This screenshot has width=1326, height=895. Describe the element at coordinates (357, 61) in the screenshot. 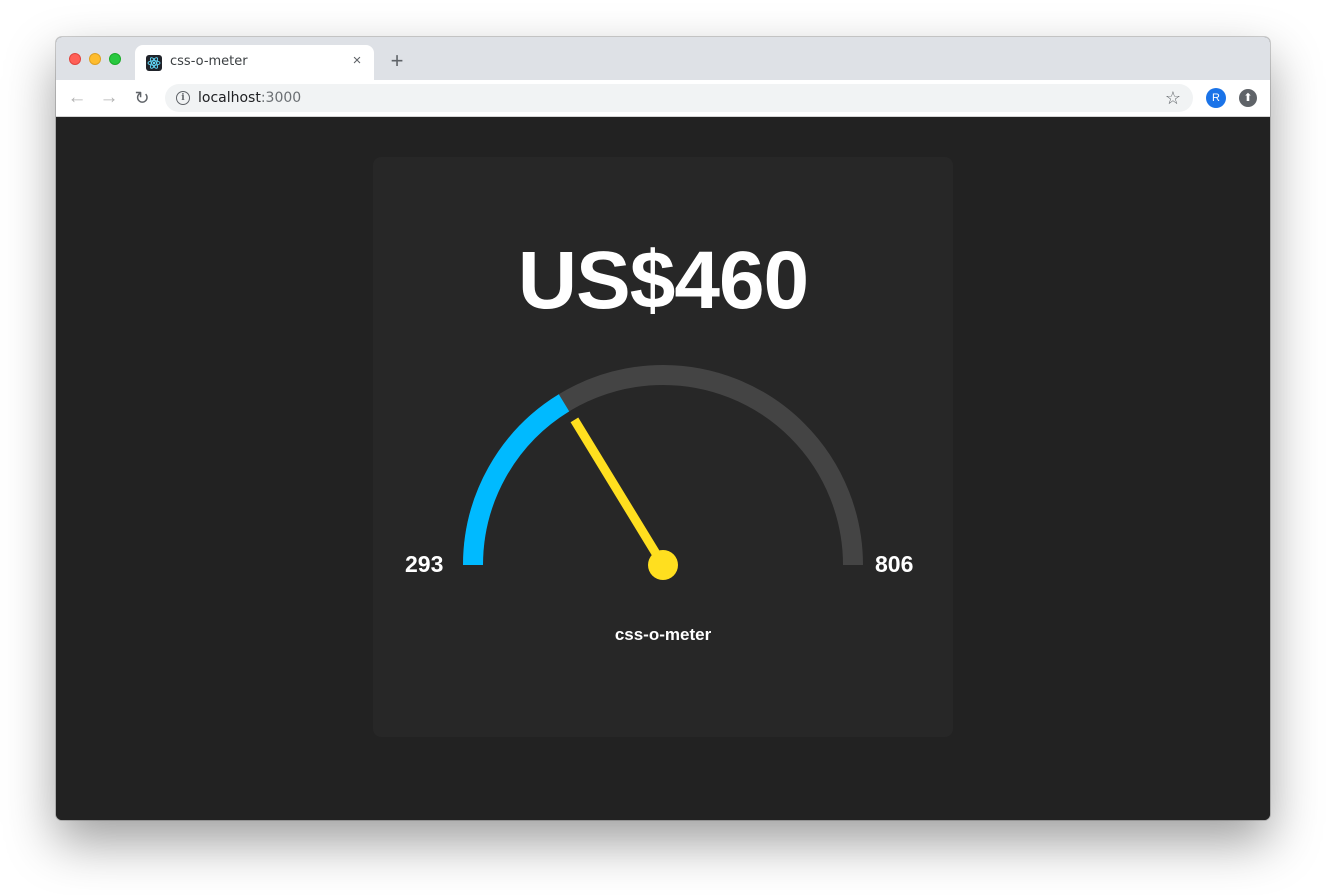

I see `tab-close-icon: ×` at that location.